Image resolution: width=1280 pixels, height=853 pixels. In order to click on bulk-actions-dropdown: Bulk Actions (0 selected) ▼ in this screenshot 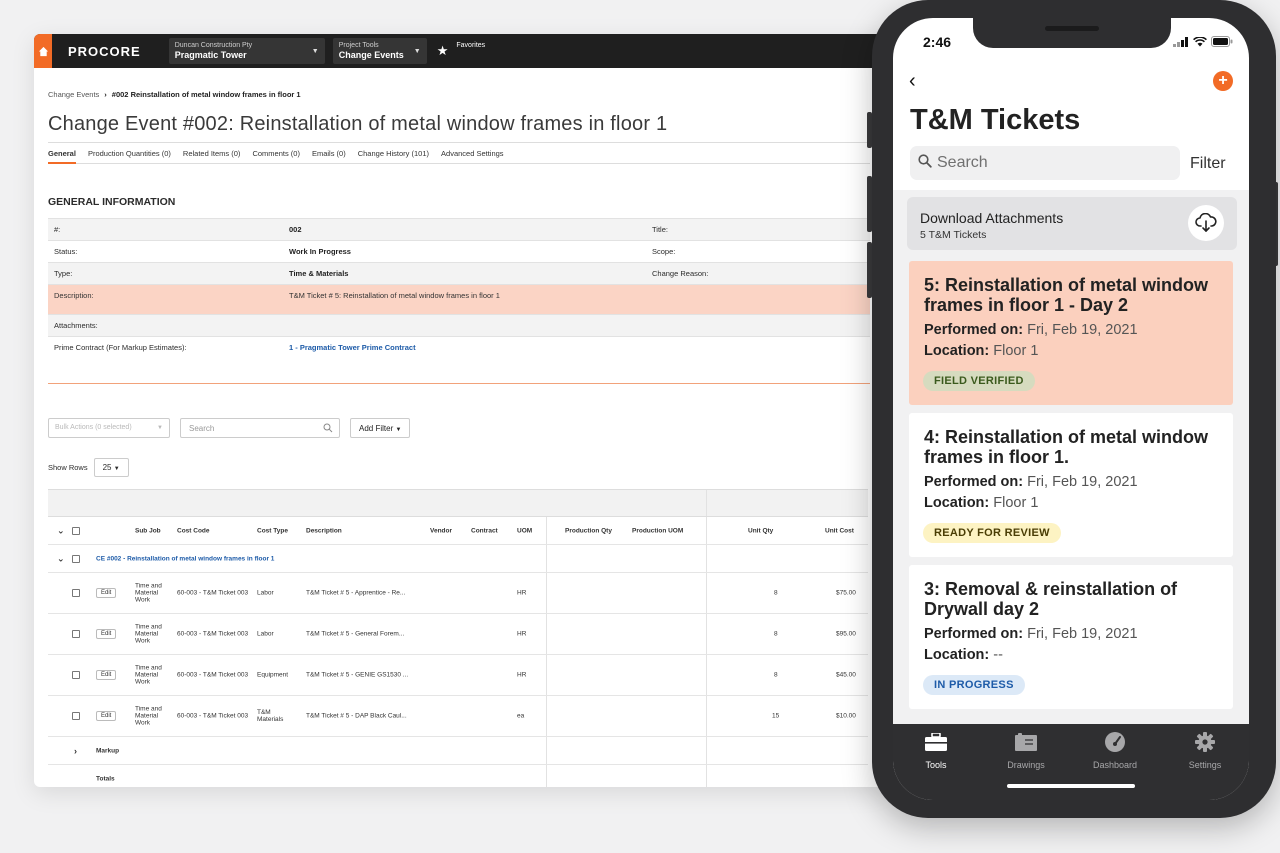, I will do `click(109, 427)`.